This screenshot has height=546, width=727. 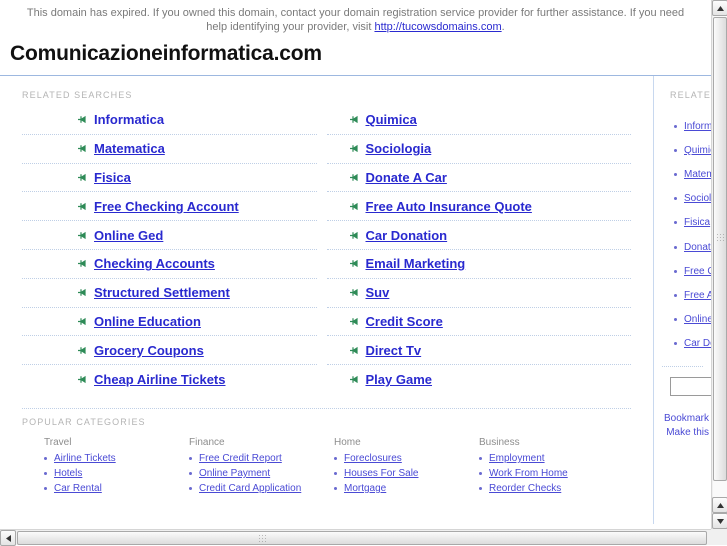 I want to click on horizontal-scroll-thumb, so click(x=362, y=538).